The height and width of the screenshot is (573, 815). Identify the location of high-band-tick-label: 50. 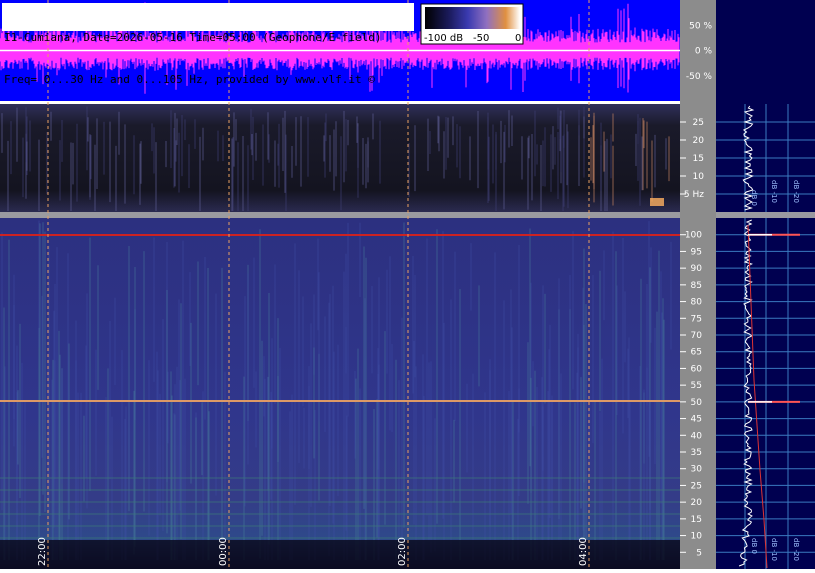
(697, 403).